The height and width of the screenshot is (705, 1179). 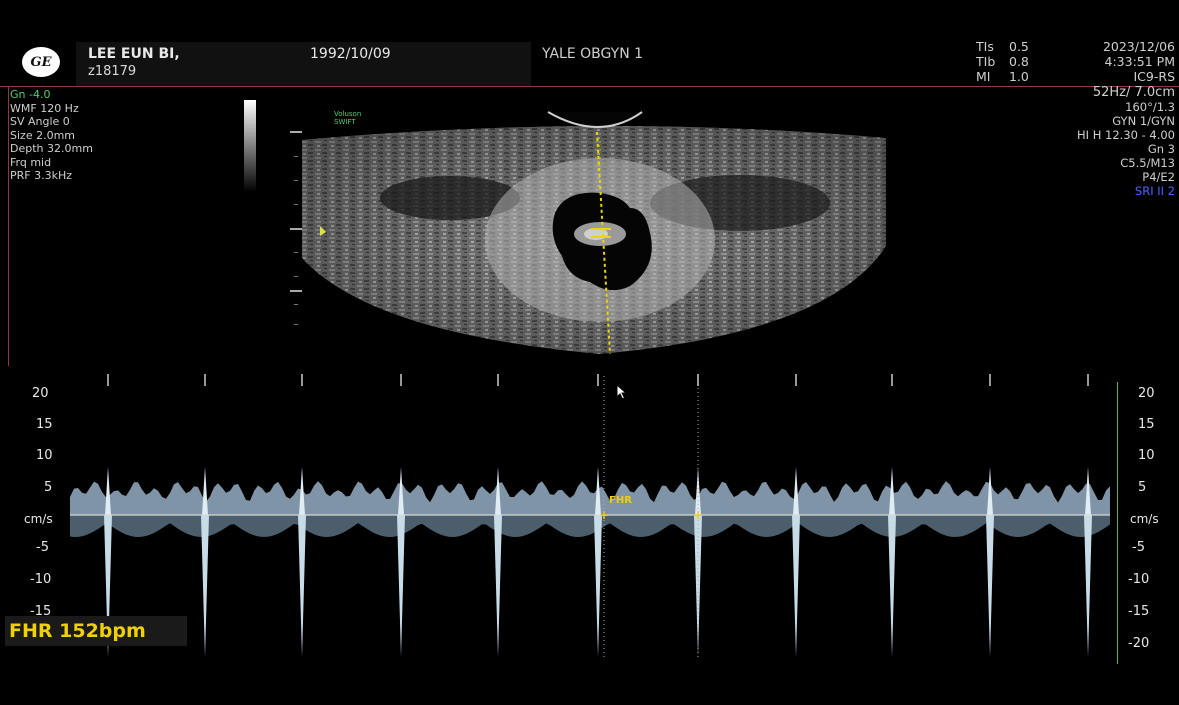 What do you see at coordinates (1144, 527) in the screenshot?
I see `velocity-scale-right: 20 15 10 5 cm/s -5 -10 -15 -20` at bounding box center [1144, 527].